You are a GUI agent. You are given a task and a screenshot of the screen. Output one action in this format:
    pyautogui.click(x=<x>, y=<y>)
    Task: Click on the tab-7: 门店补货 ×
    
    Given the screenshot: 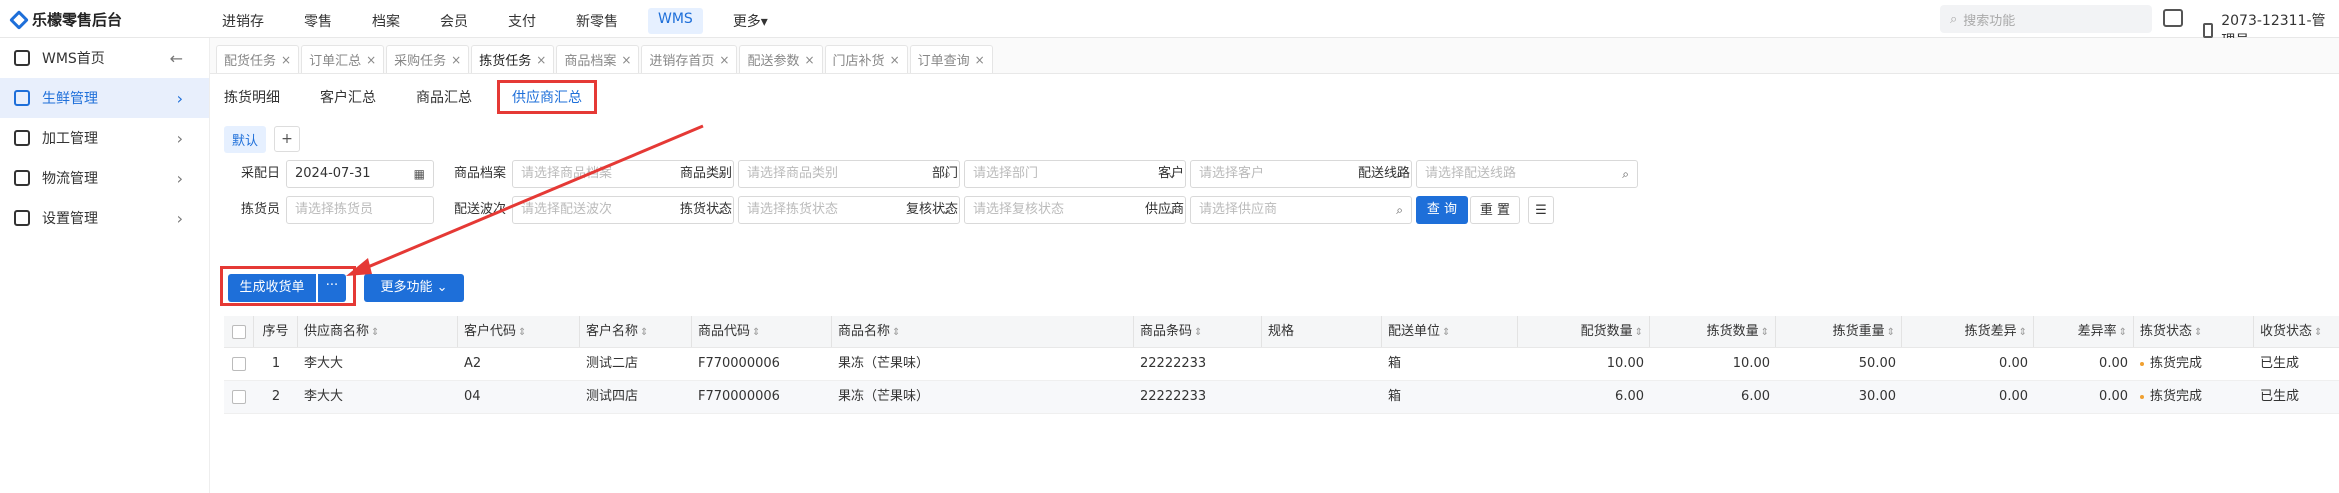 What is the action you would take?
    pyautogui.click(x=866, y=59)
    